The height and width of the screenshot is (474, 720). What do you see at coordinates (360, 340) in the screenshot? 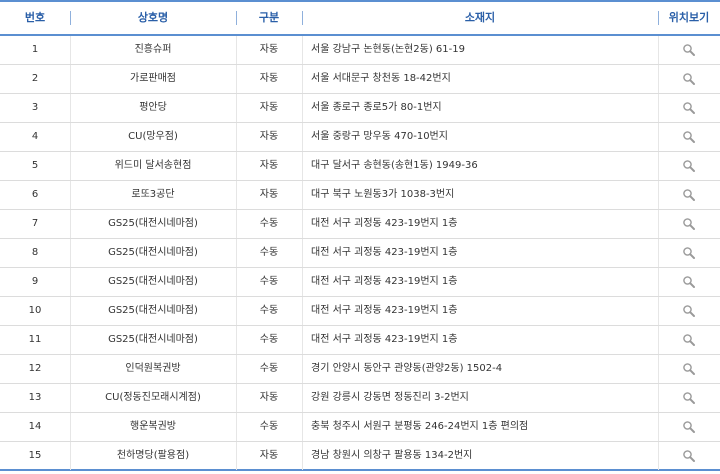
I see `table-row: 11 GS25(대전시네마점) 수동 대전 서구 괴정동 423-19번지 1층` at bounding box center [360, 340].